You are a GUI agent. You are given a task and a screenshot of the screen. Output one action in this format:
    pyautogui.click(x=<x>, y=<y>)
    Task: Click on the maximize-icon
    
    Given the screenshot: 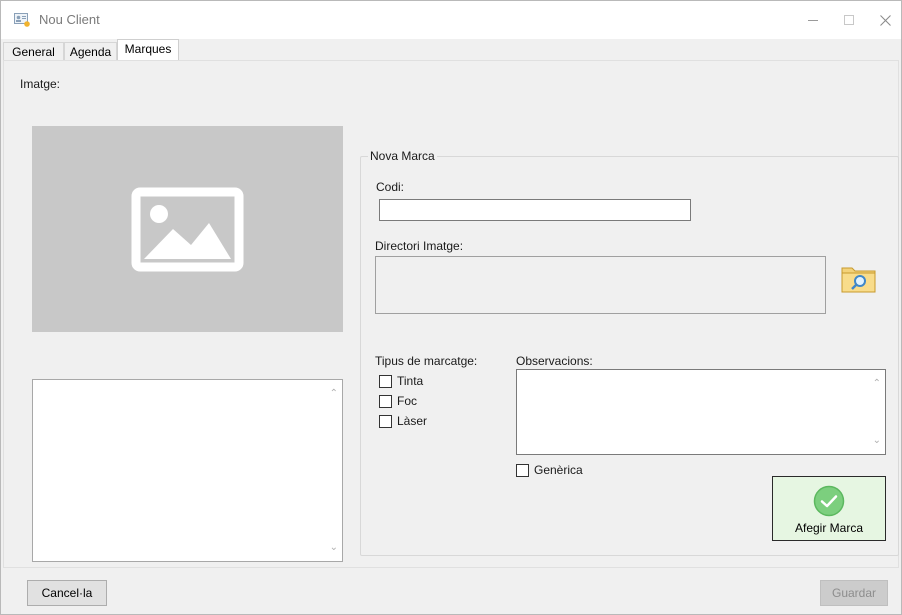 What is the action you would take?
    pyautogui.click(x=849, y=20)
    